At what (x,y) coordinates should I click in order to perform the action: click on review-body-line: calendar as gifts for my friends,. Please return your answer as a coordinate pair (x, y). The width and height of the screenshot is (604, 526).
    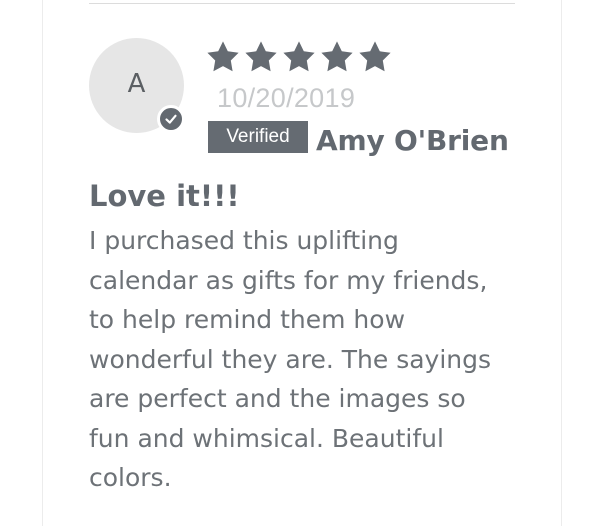
    Looking at the image, I should click on (288, 280).